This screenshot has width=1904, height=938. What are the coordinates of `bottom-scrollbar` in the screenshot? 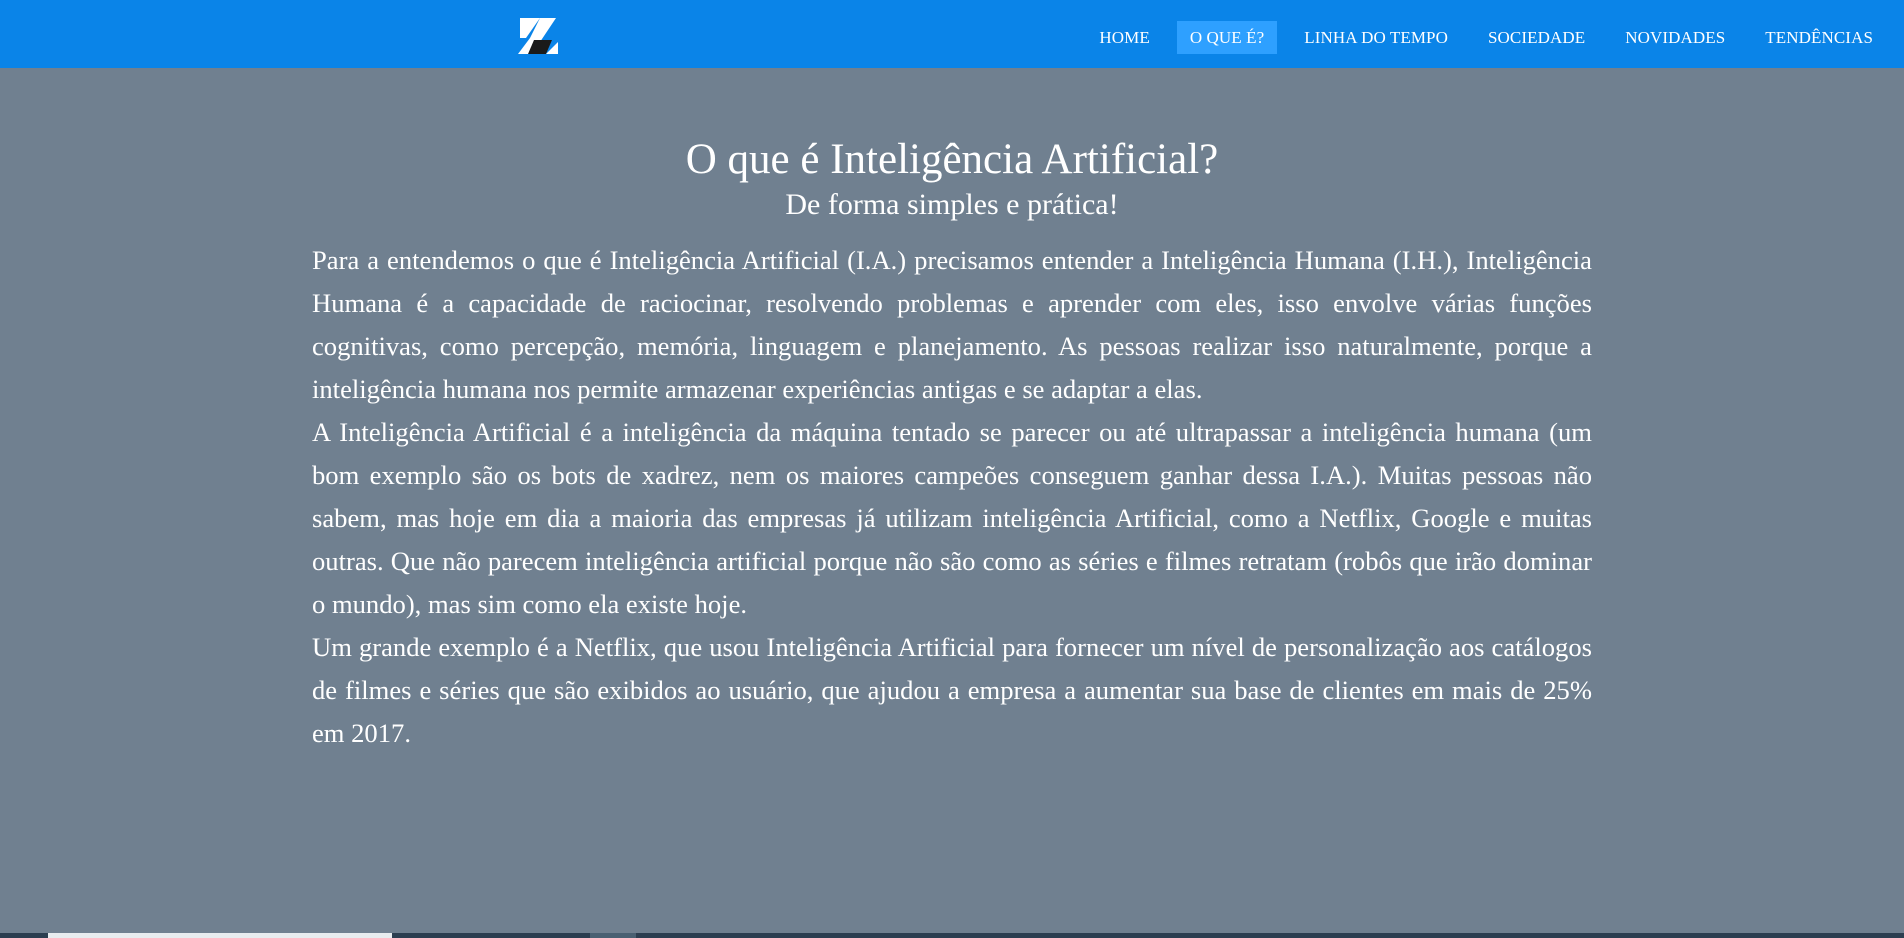 It's located at (952, 935).